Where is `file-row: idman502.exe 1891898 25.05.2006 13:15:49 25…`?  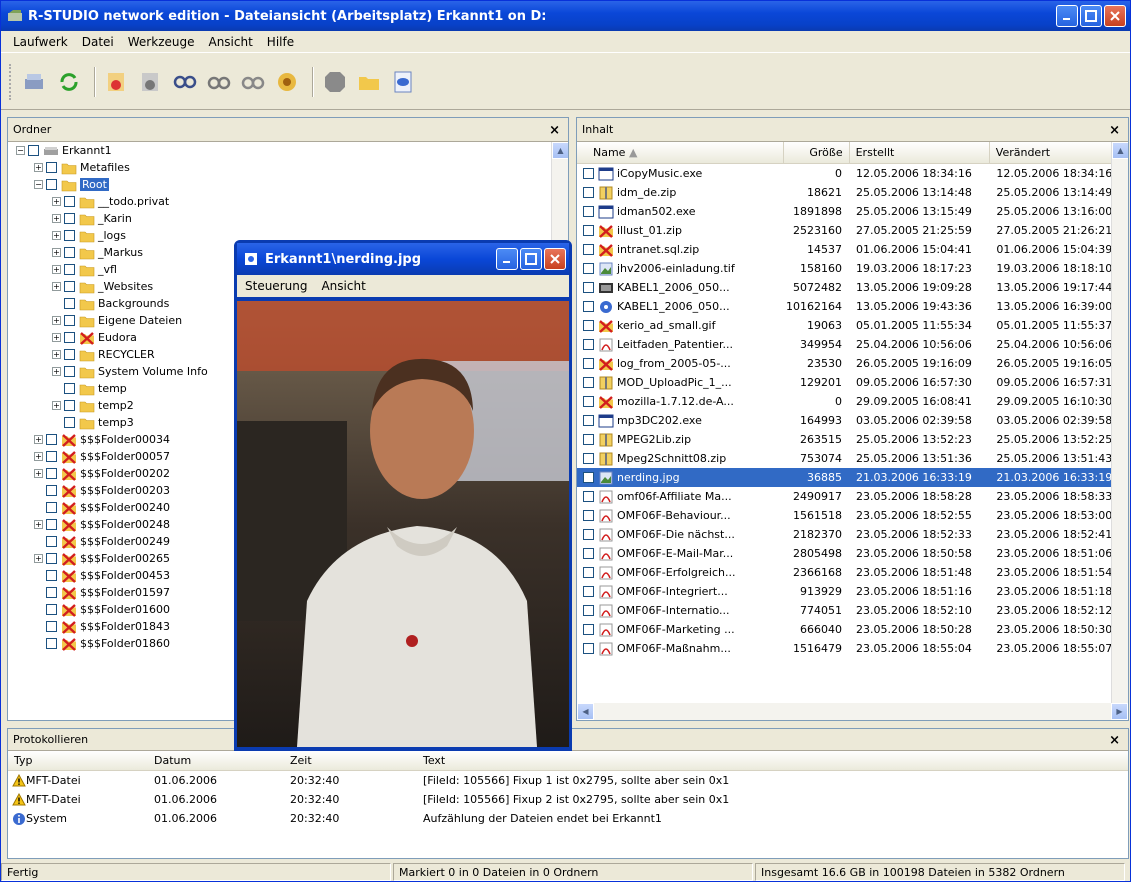
file-row: idman502.exe 1891898 25.05.2006 13:15:49 25… is located at coordinates (844, 211).